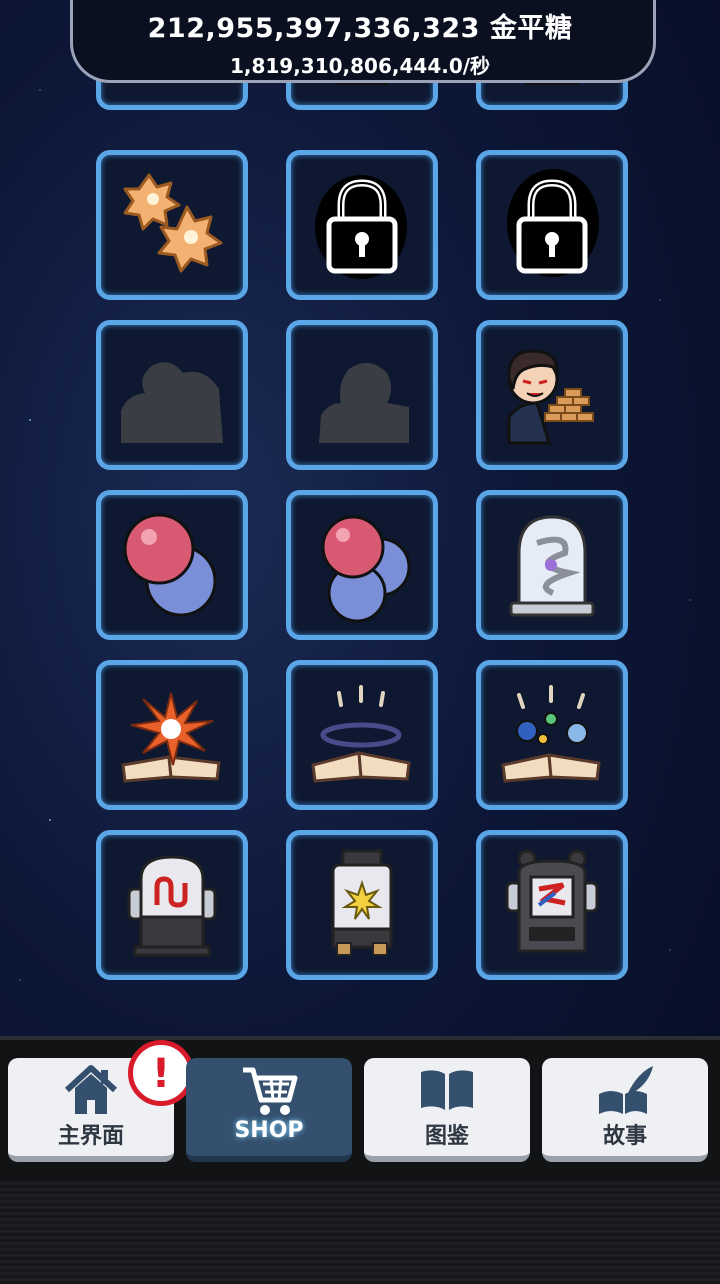 The image size is (720, 1284). What do you see at coordinates (626, 1090) in the screenshot?
I see `book-quill-icon` at bounding box center [626, 1090].